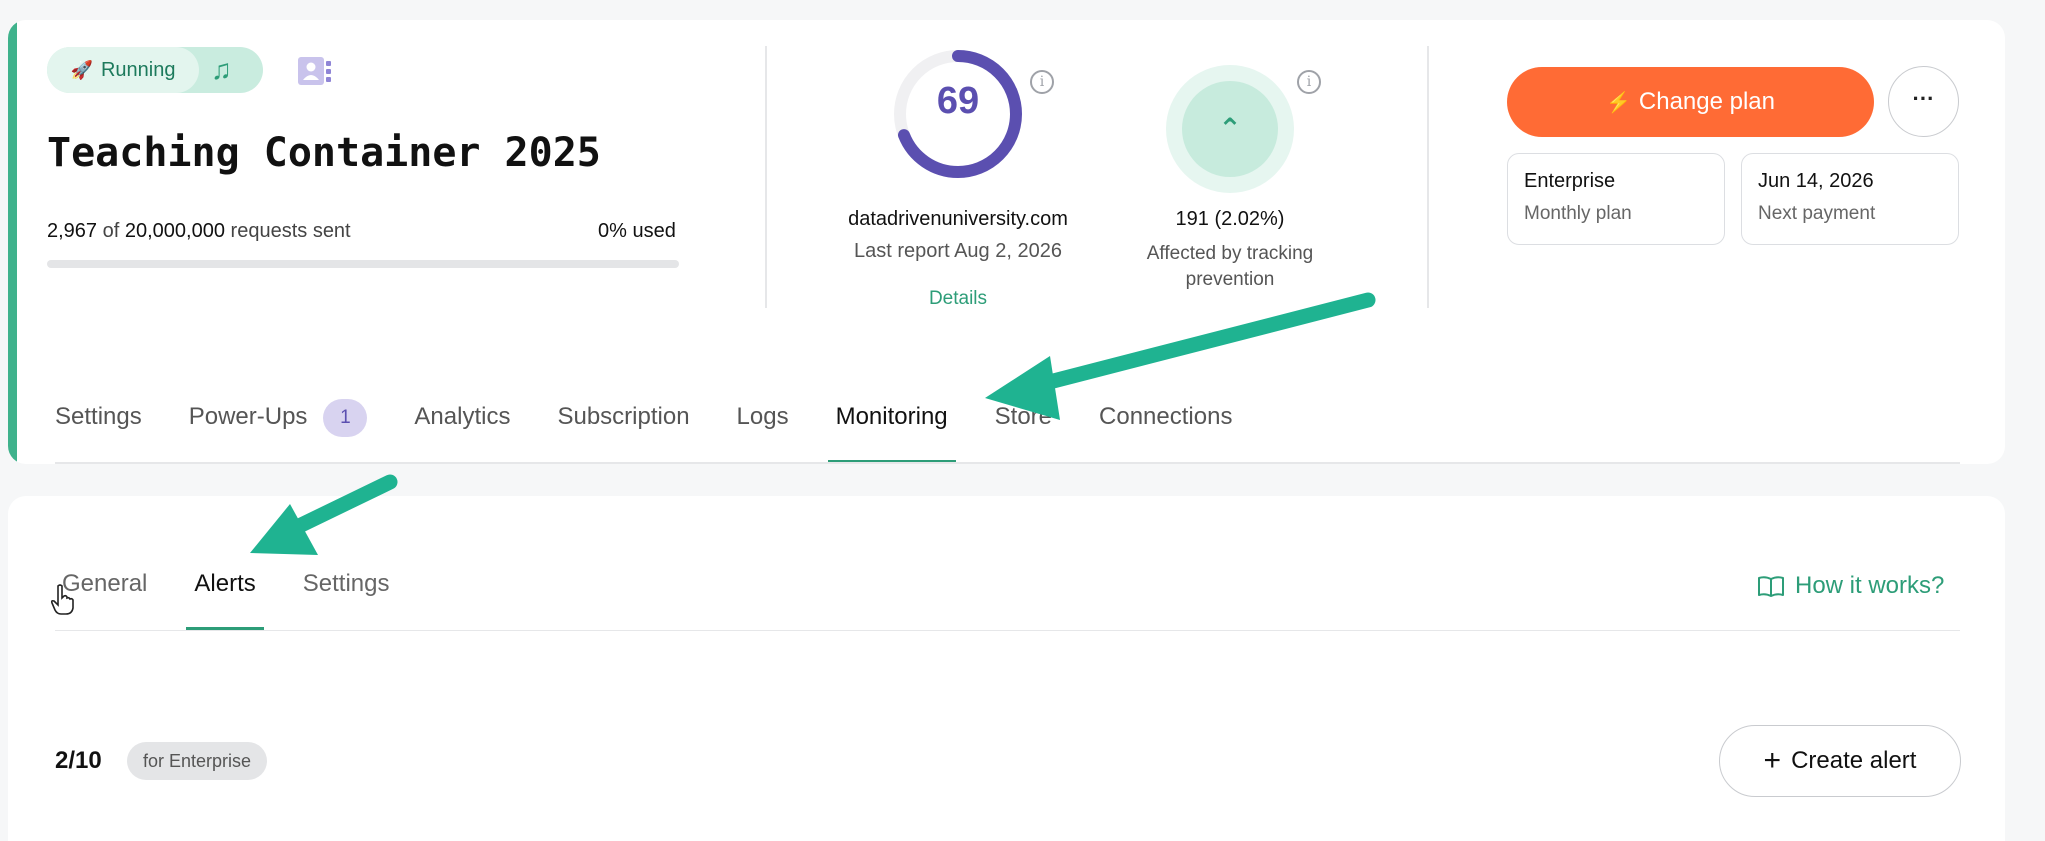 This screenshot has height=841, width=2045. What do you see at coordinates (637, 231) in the screenshot?
I see `usage-percent: 0% used` at bounding box center [637, 231].